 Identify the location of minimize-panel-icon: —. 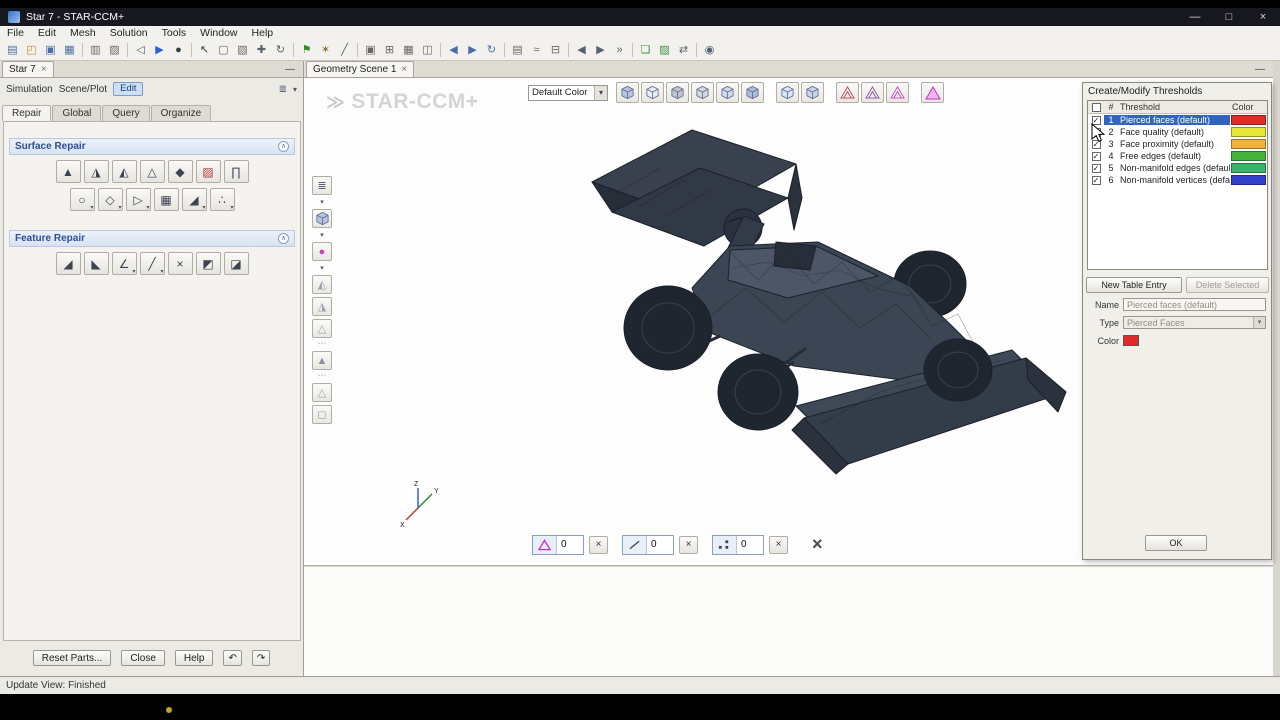
(290, 69).